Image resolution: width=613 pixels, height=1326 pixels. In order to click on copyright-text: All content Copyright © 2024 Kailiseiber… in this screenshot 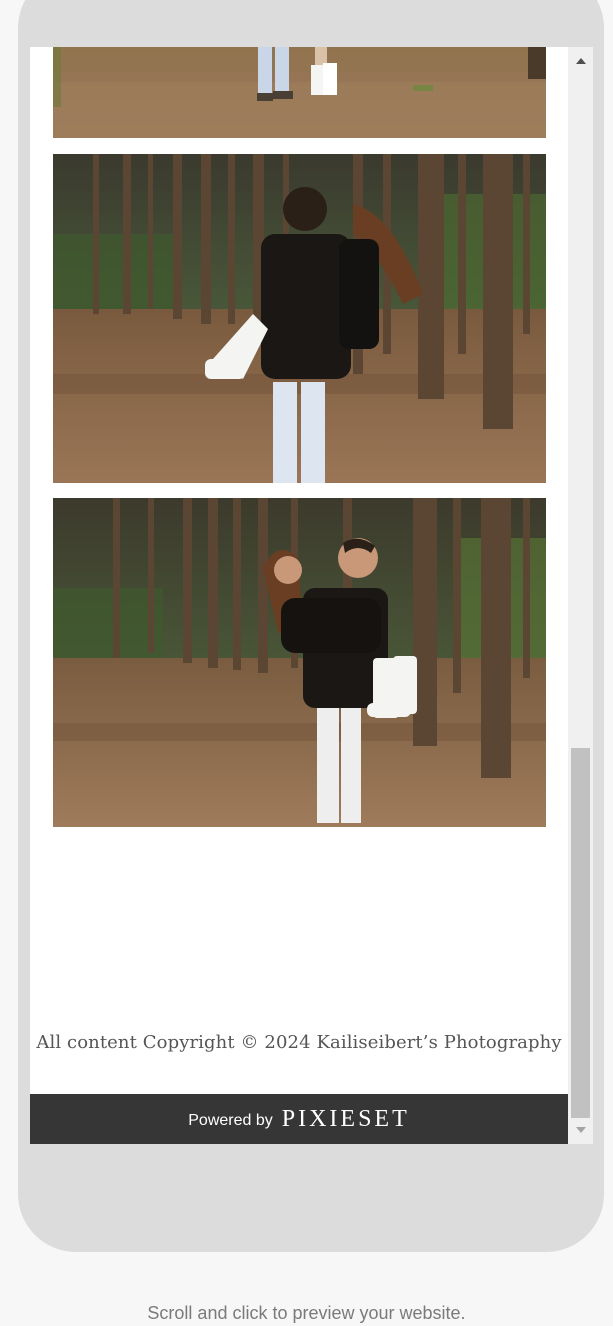, I will do `click(299, 1042)`.